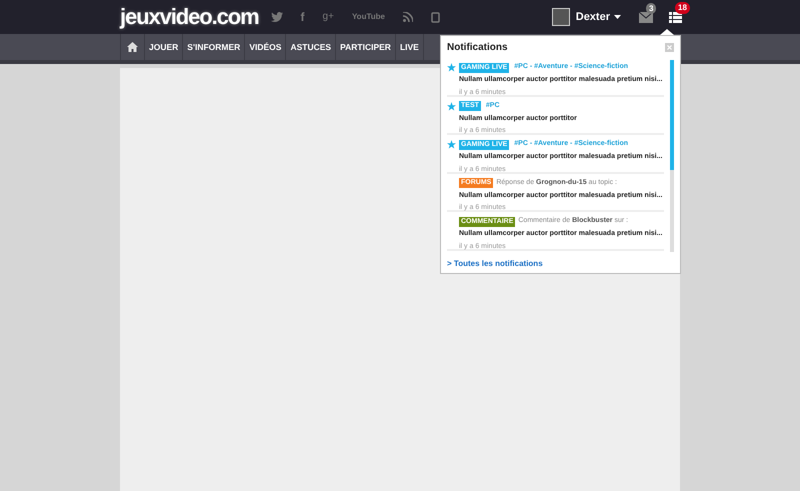 The width and height of the screenshot is (800, 491). What do you see at coordinates (407, 17) in the screenshot?
I see `rss-icon` at bounding box center [407, 17].